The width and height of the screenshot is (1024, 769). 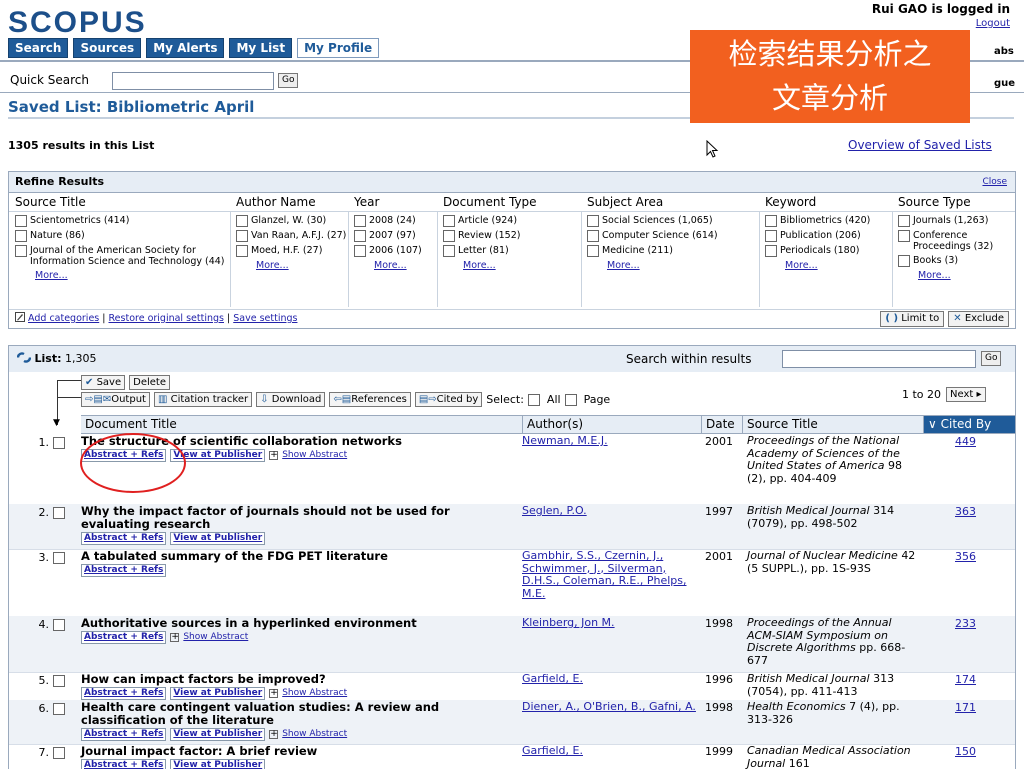 I want to click on refine-option: Letter (81), so click(x=509, y=251).